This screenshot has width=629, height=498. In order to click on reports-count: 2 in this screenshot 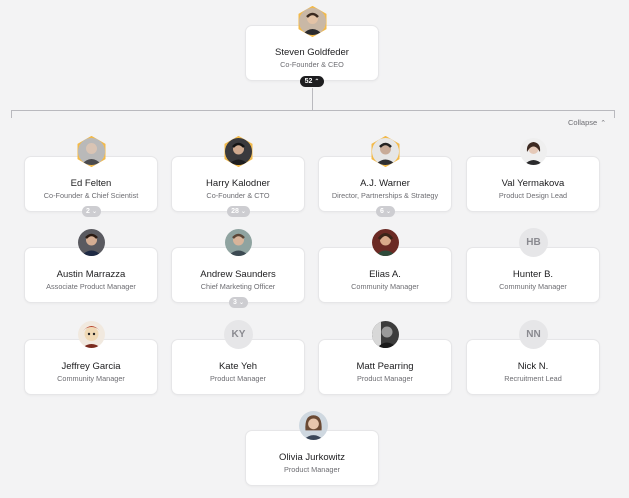, I will do `click(88, 211)`.